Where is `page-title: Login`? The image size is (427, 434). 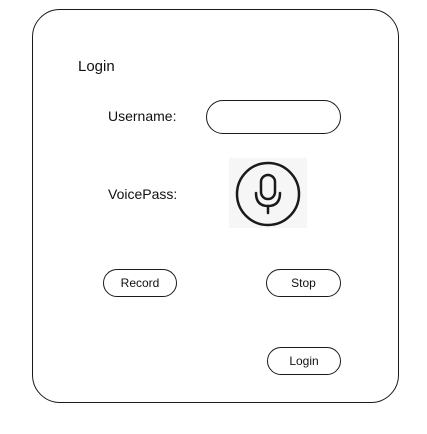
page-title: Login is located at coordinates (96, 66).